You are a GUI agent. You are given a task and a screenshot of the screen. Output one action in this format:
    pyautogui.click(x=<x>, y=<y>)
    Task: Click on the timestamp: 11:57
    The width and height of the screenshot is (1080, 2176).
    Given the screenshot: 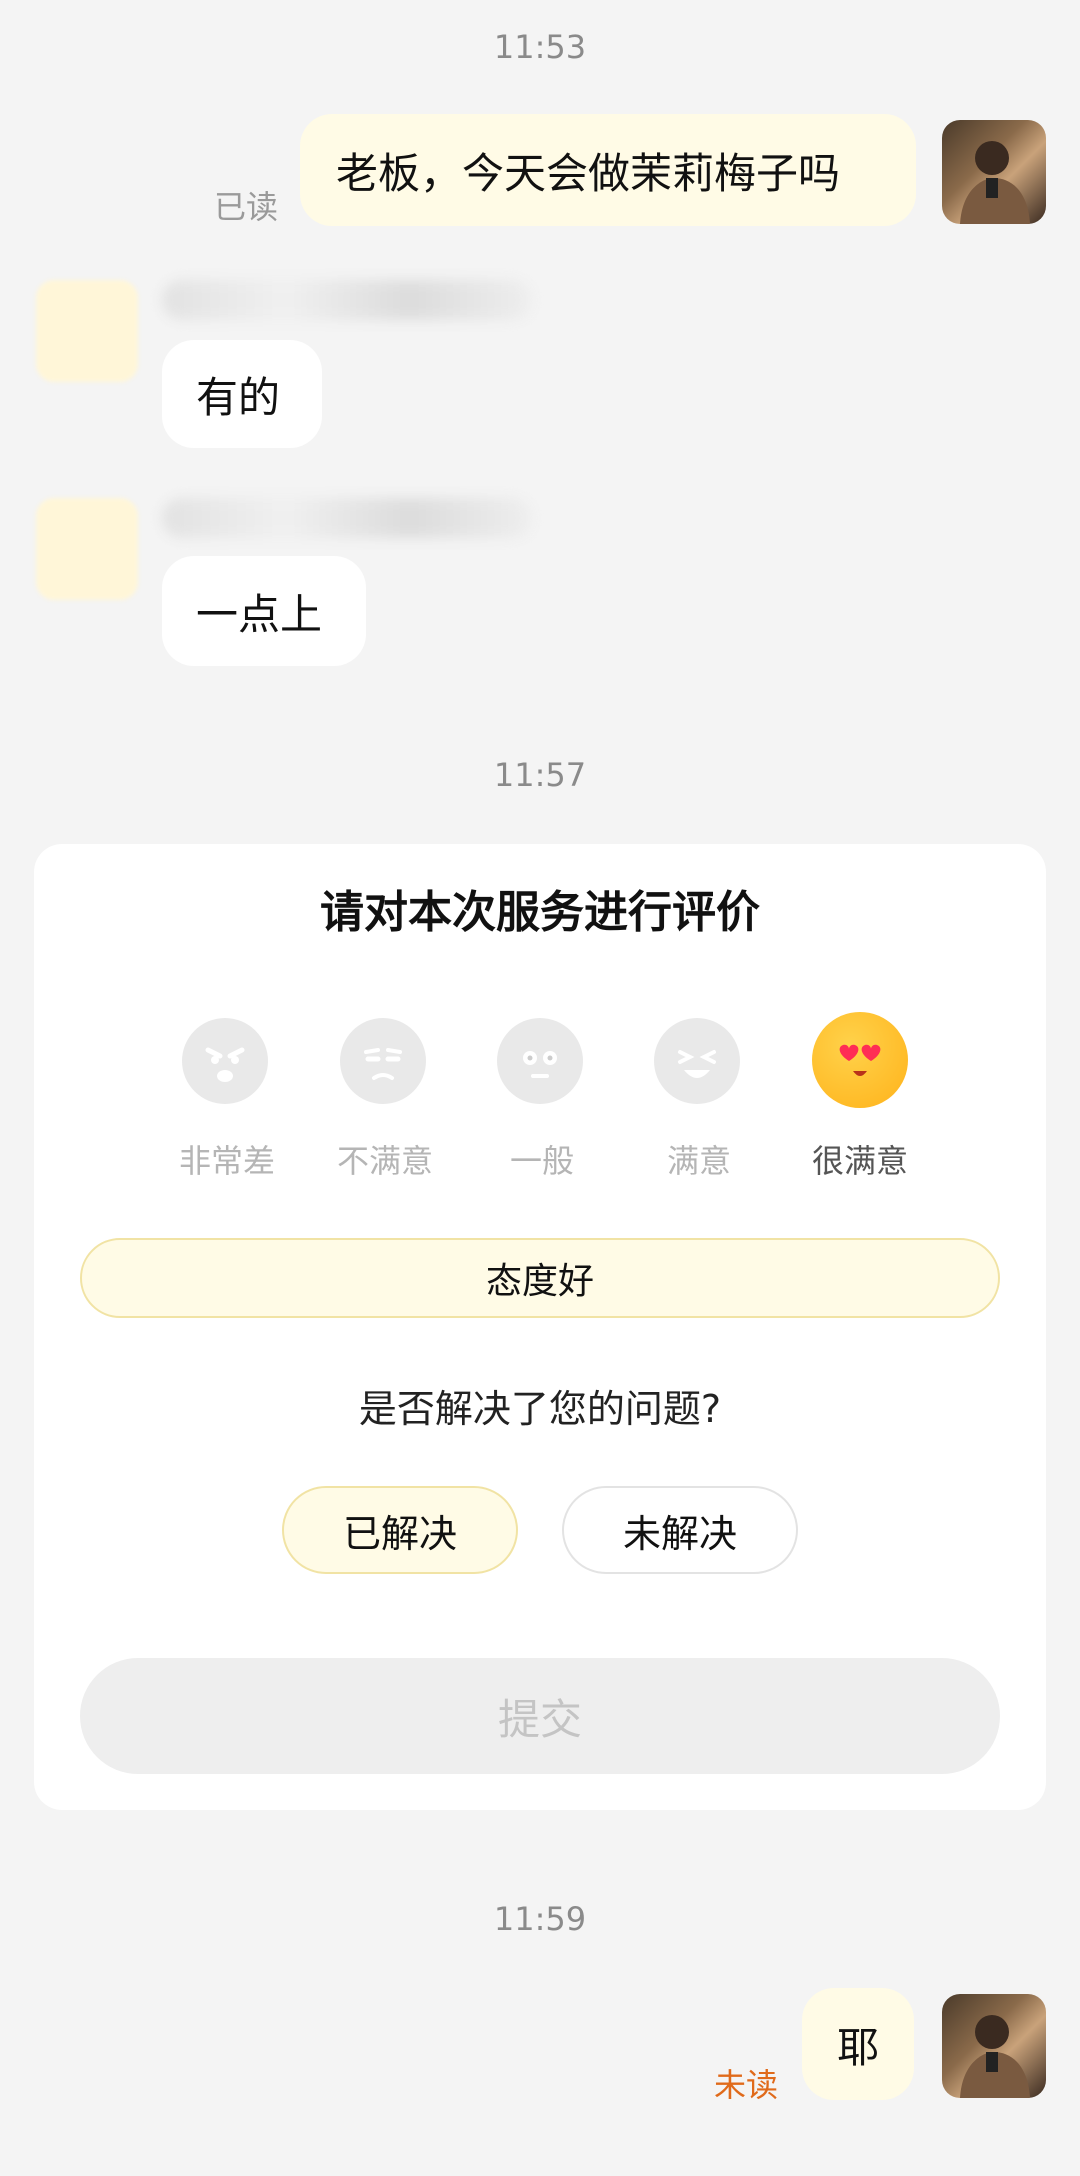 What is the action you would take?
    pyautogui.click(x=540, y=775)
    